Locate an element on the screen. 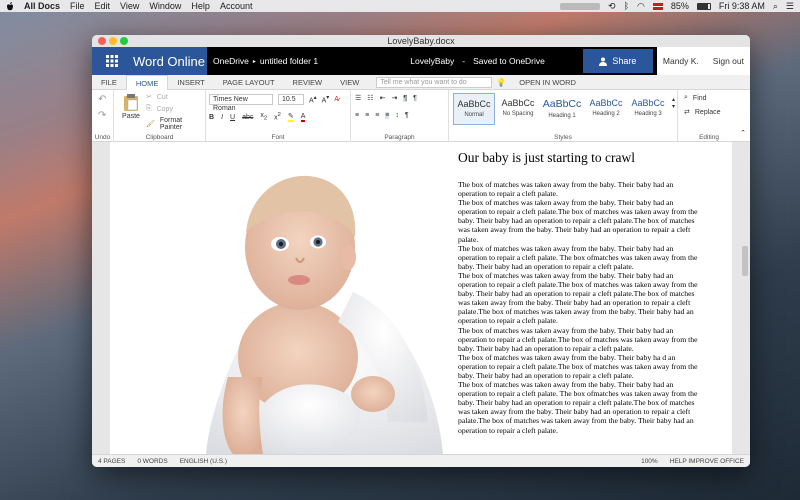  paste-button: Paste is located at coordinates (131, 106).